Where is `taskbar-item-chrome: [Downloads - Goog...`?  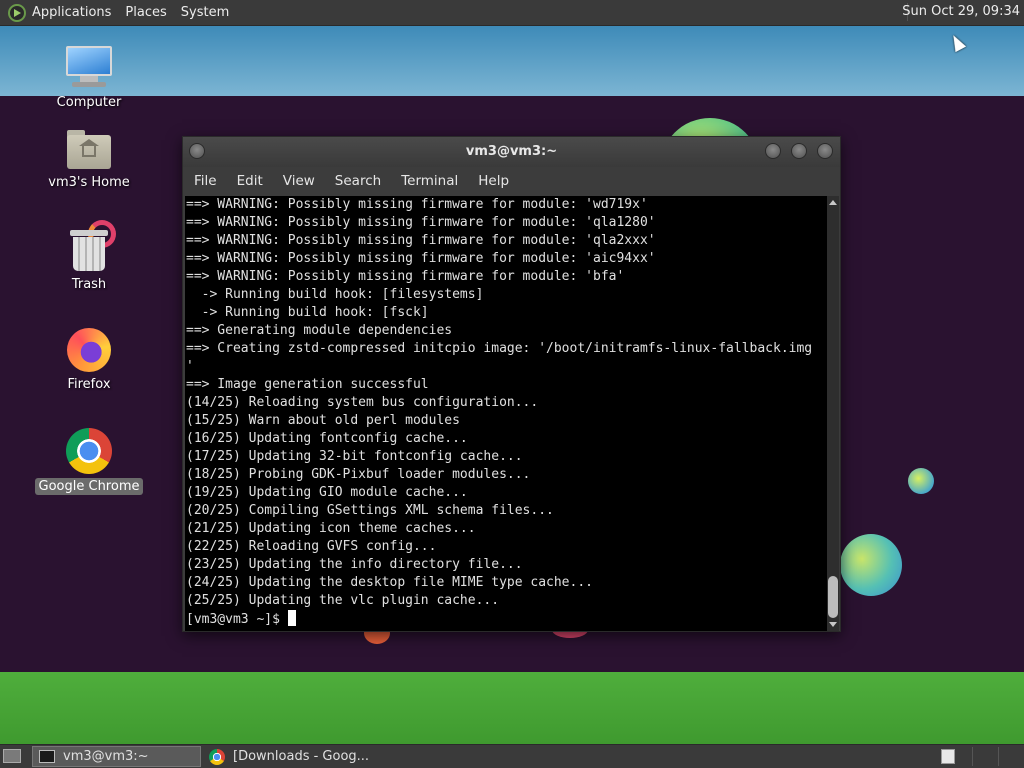 taskbar-item-chrome: [Downloads - Goog... is located at coordinates (303, 756).